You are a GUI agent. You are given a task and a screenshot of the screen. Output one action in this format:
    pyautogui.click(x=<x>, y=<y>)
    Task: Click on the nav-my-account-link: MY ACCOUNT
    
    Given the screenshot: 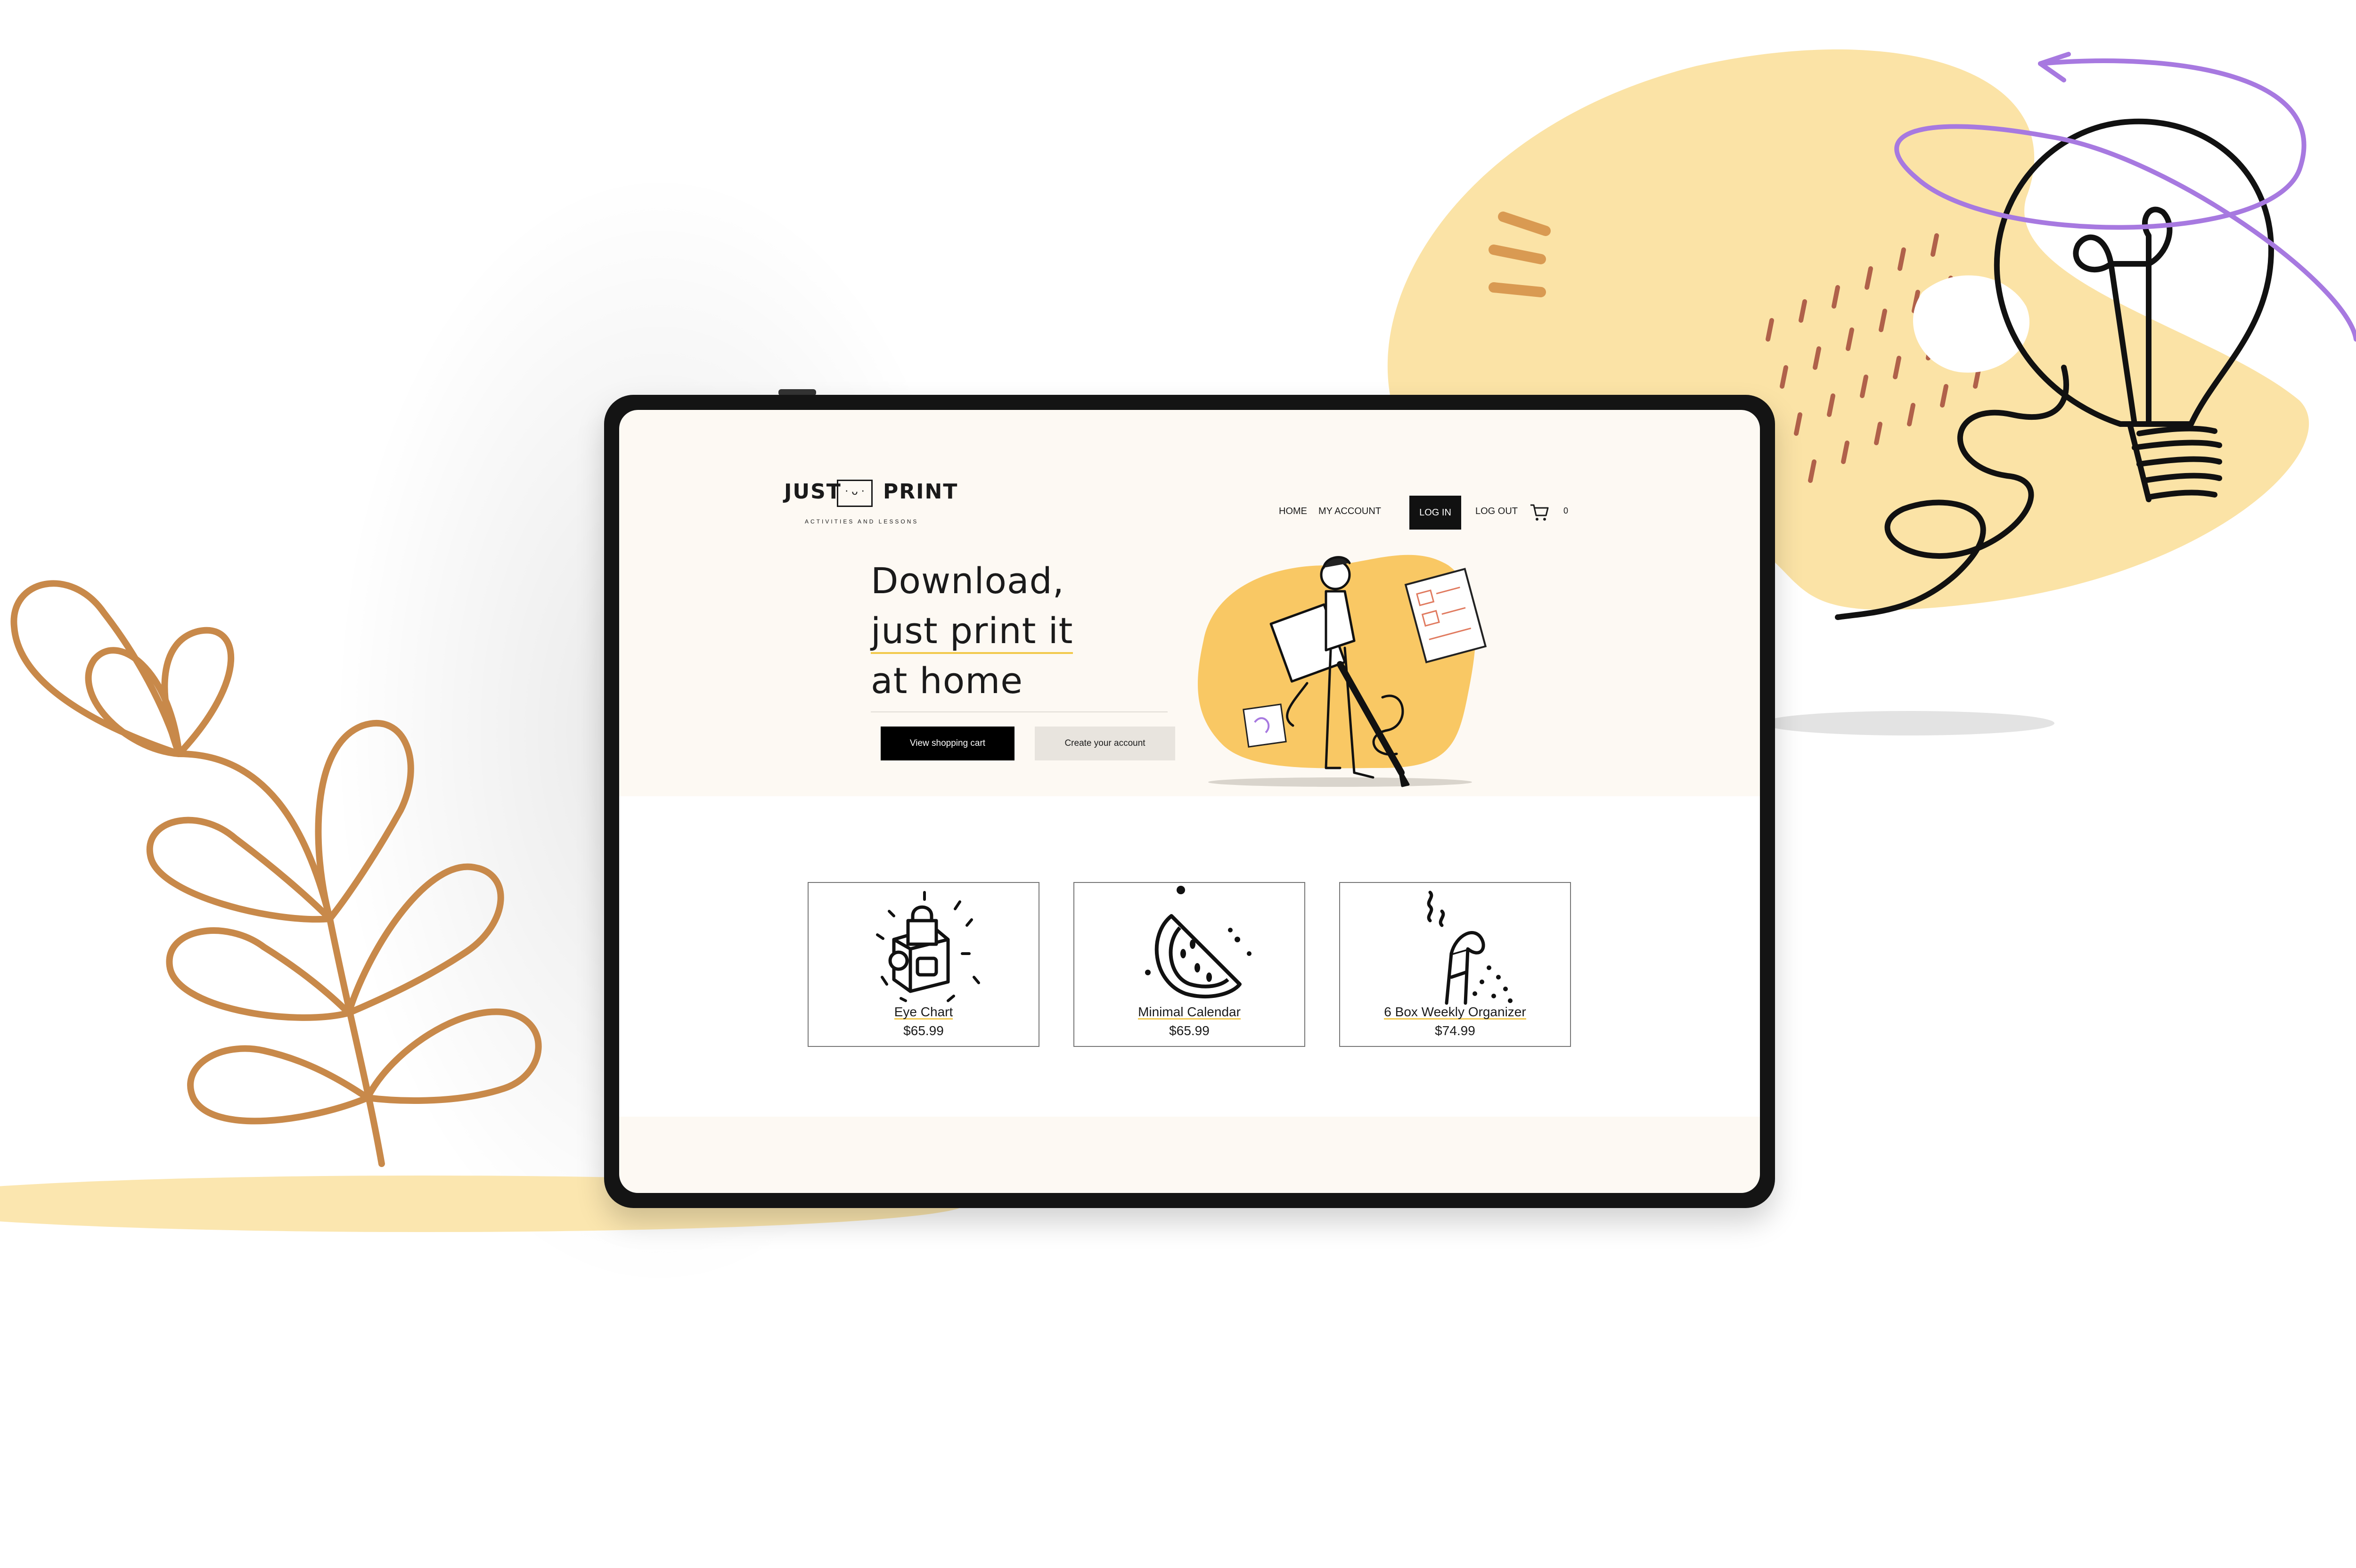 What is the action you would take?
    pyautogui.click(x=1349, y=512)
    